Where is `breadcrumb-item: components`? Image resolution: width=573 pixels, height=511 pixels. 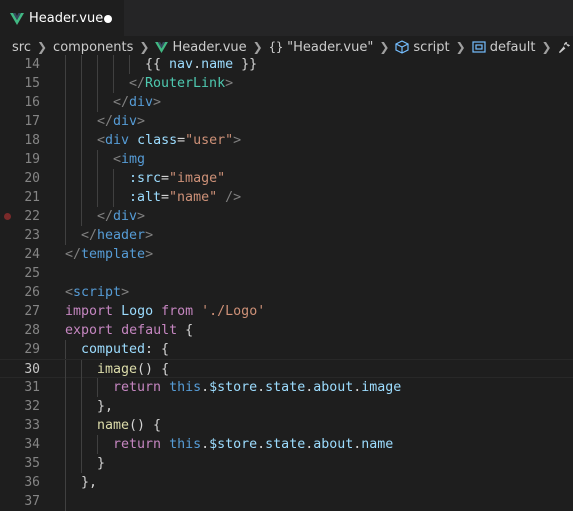
breadcrumb-item: components is located at coordinates (93, 47).